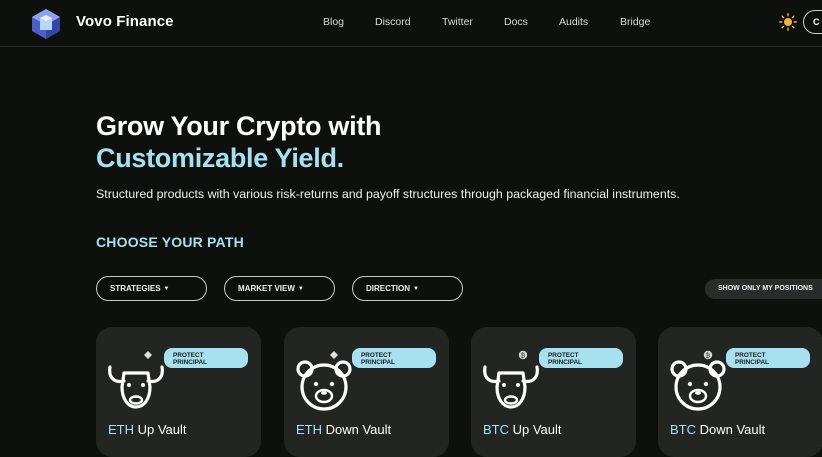 The height and width of the screenshot is (457, 822). What do you see at coordinates (366, 392) in the screenshot?
I see `vault-card-eth-down: PROTECT PRINCIPAL ETH Down Vault` at bounding box center [366, 392].